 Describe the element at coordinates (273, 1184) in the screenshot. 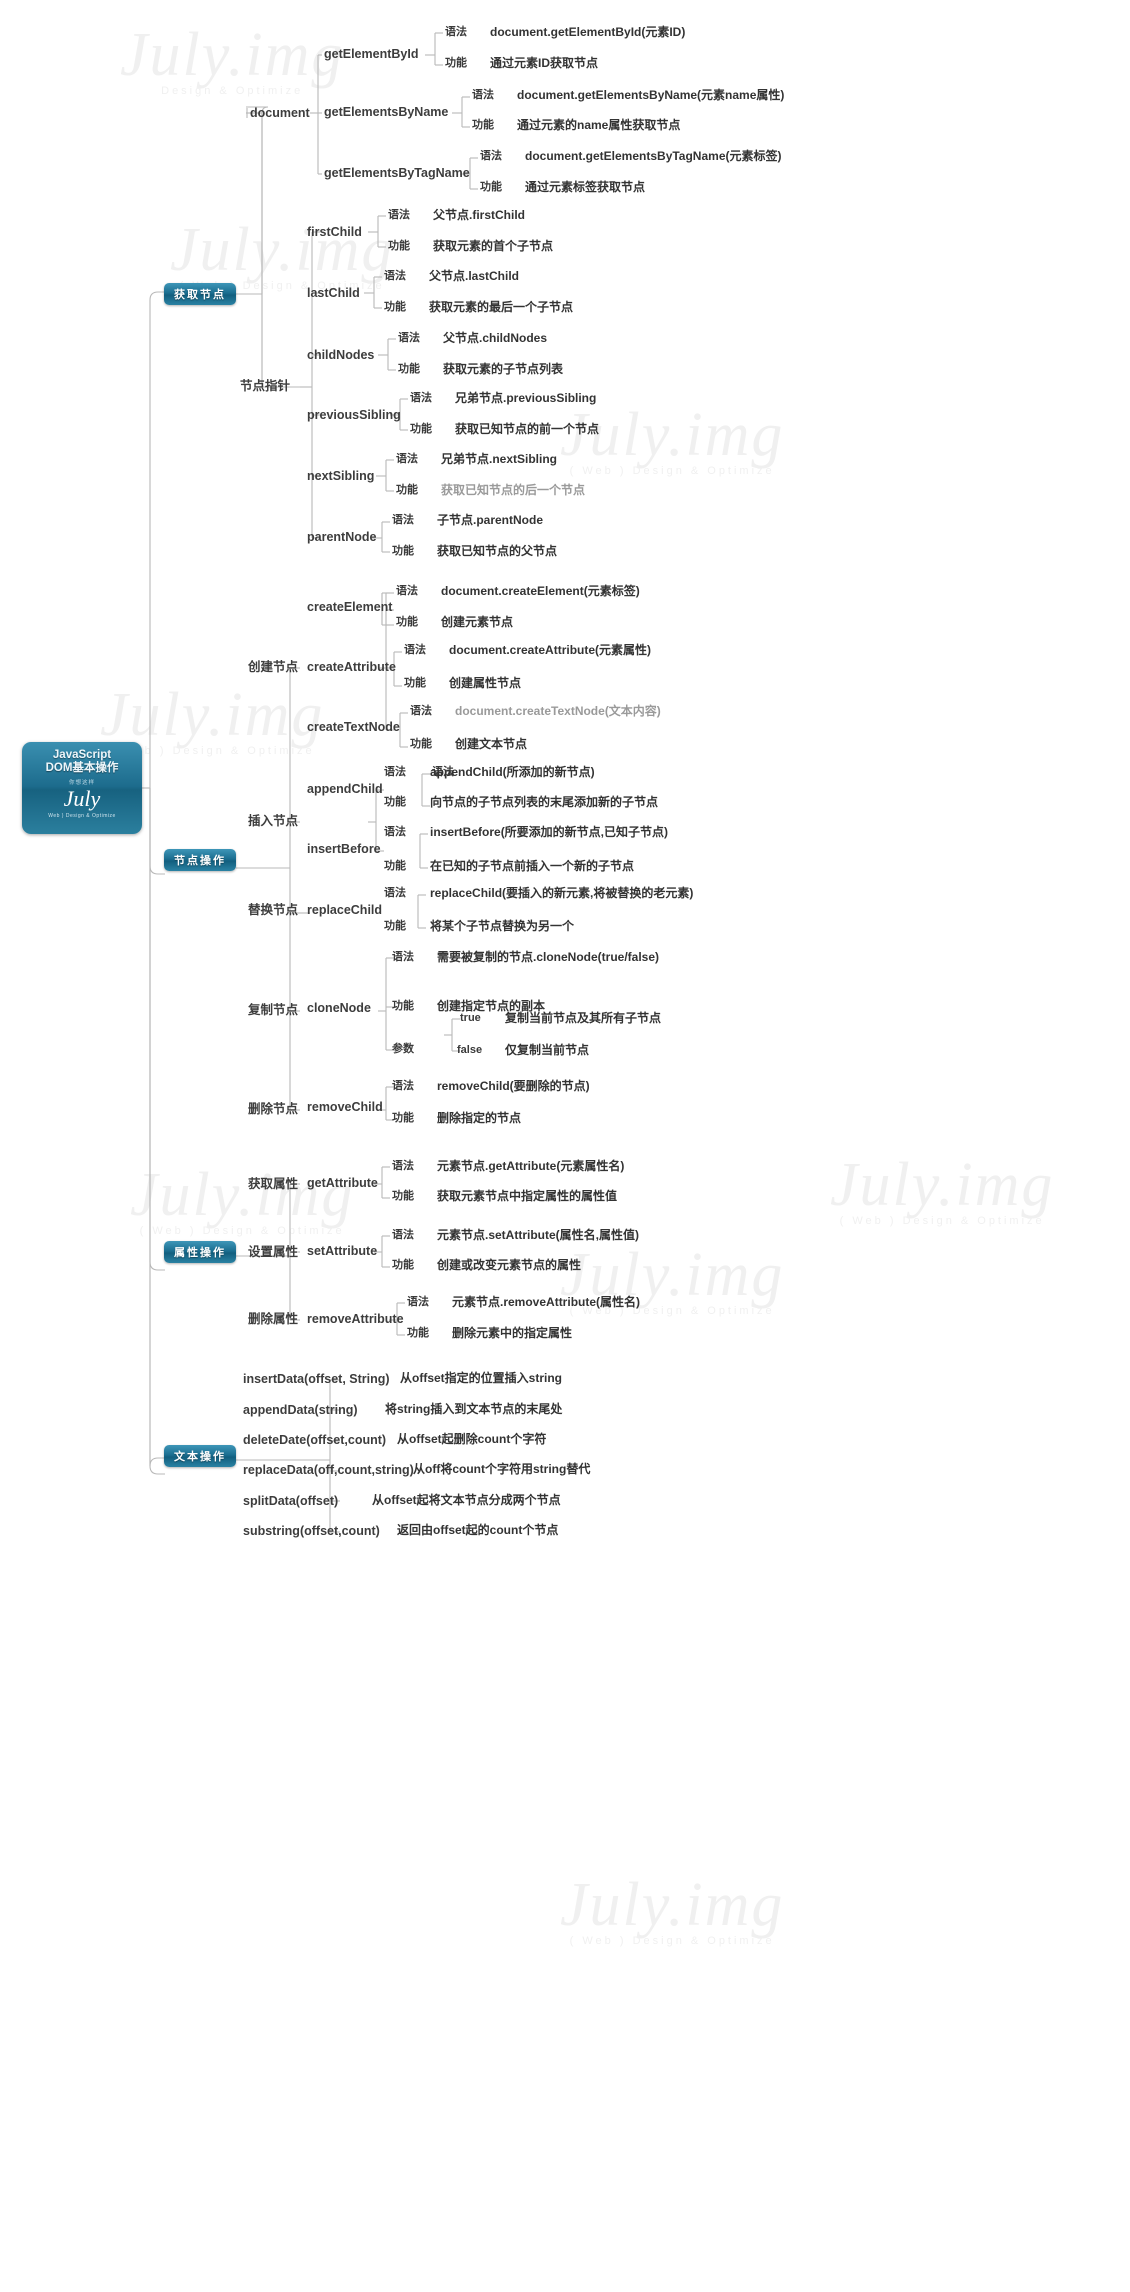

I see `group-get-attr: 获取属性` at that location.